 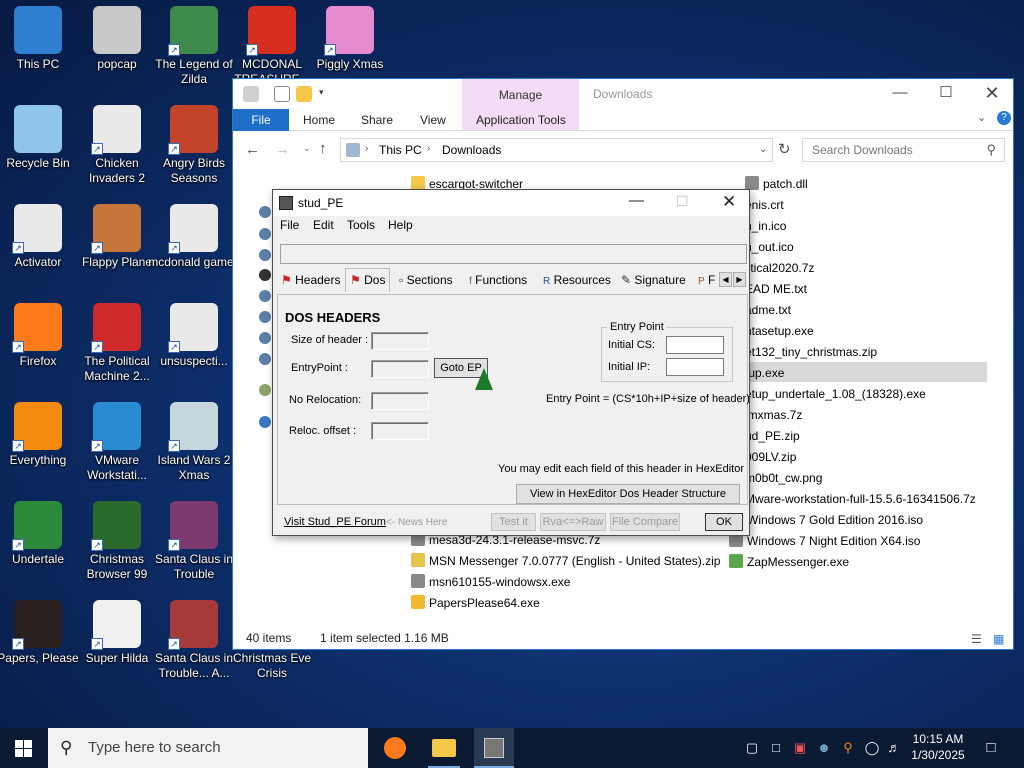 What do you see at coordinates (400, 341) in the screenshot?
I see `size-of-header-field` at bounding box center [400, 341].